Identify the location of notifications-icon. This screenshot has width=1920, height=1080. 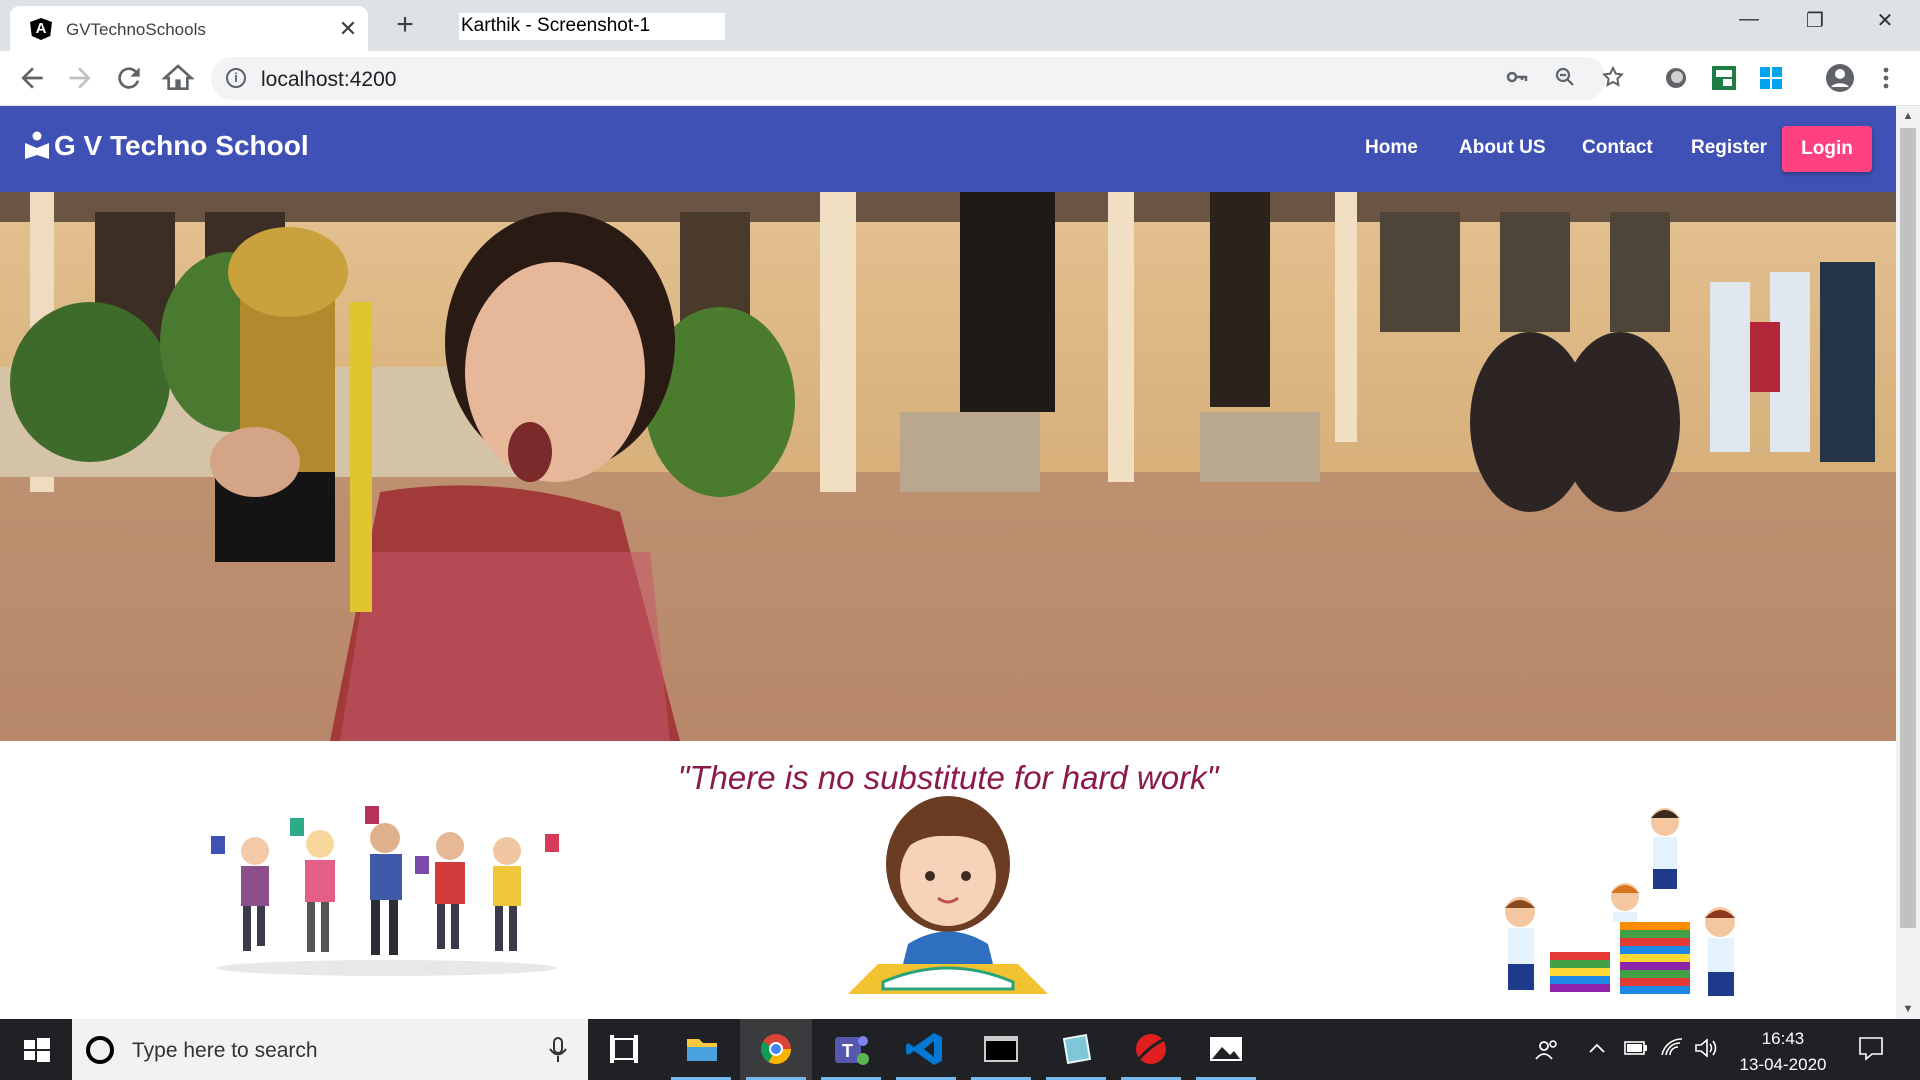
(1871, 1048).